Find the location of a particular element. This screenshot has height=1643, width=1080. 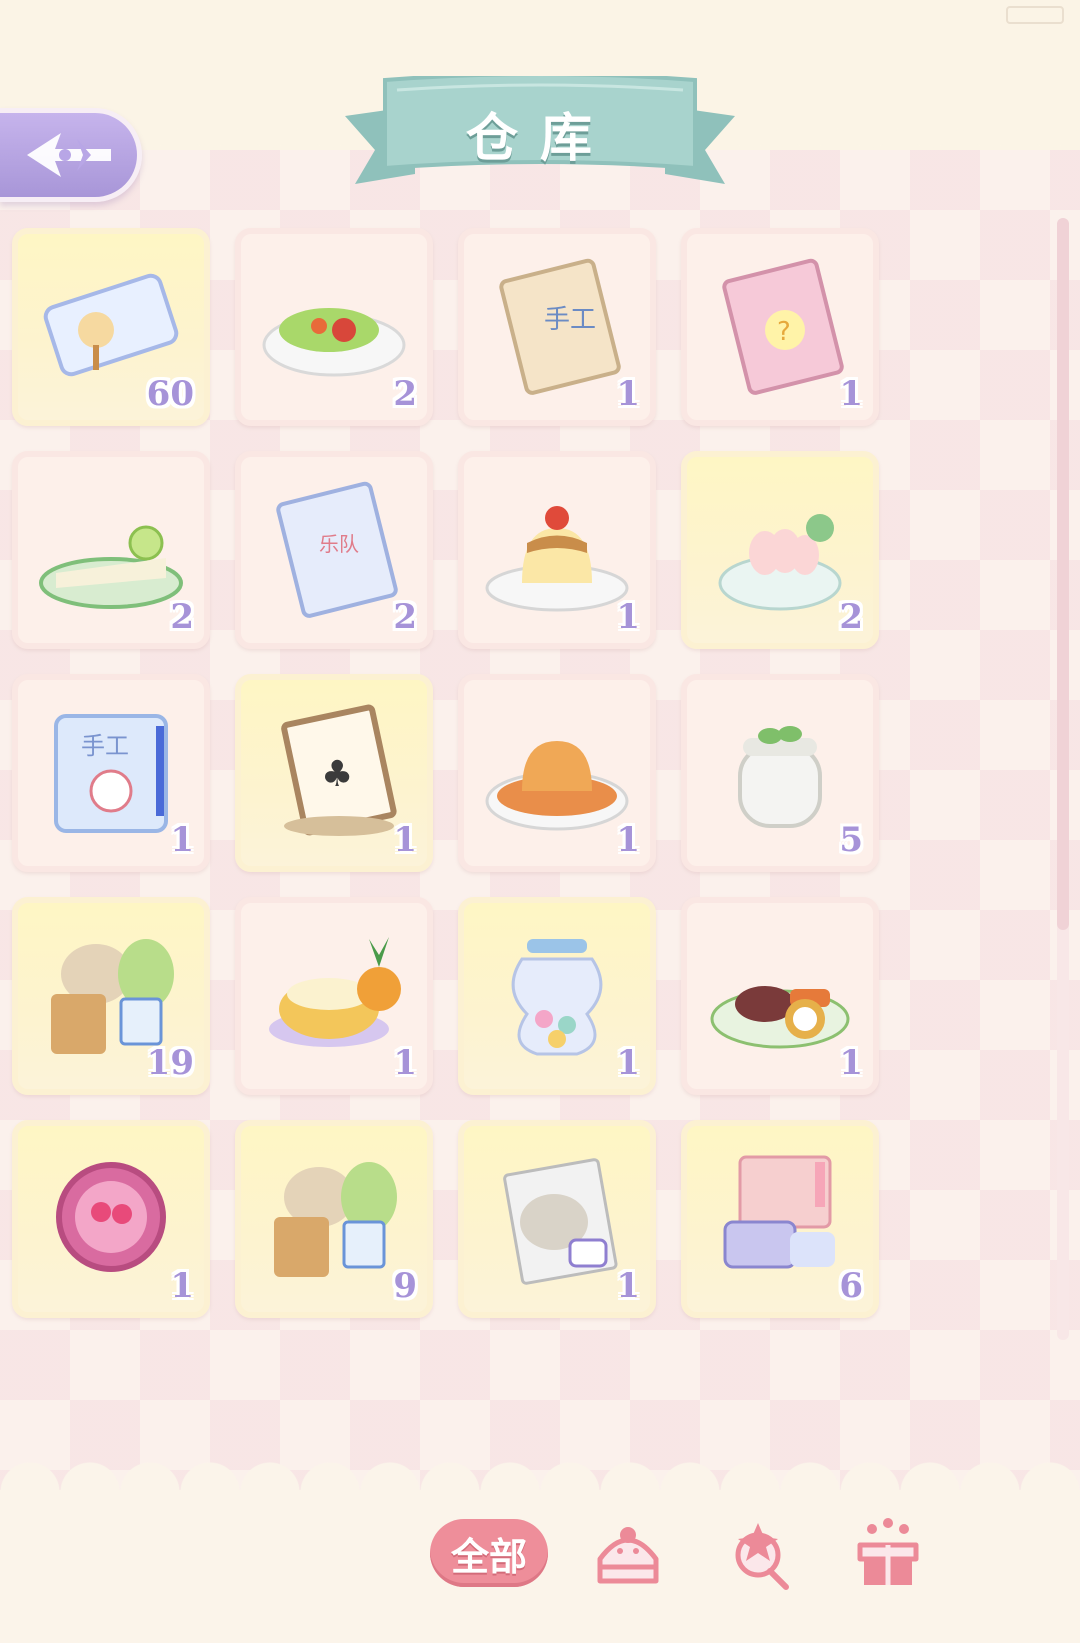

badge-icon is located at coordinates (111, 1217).